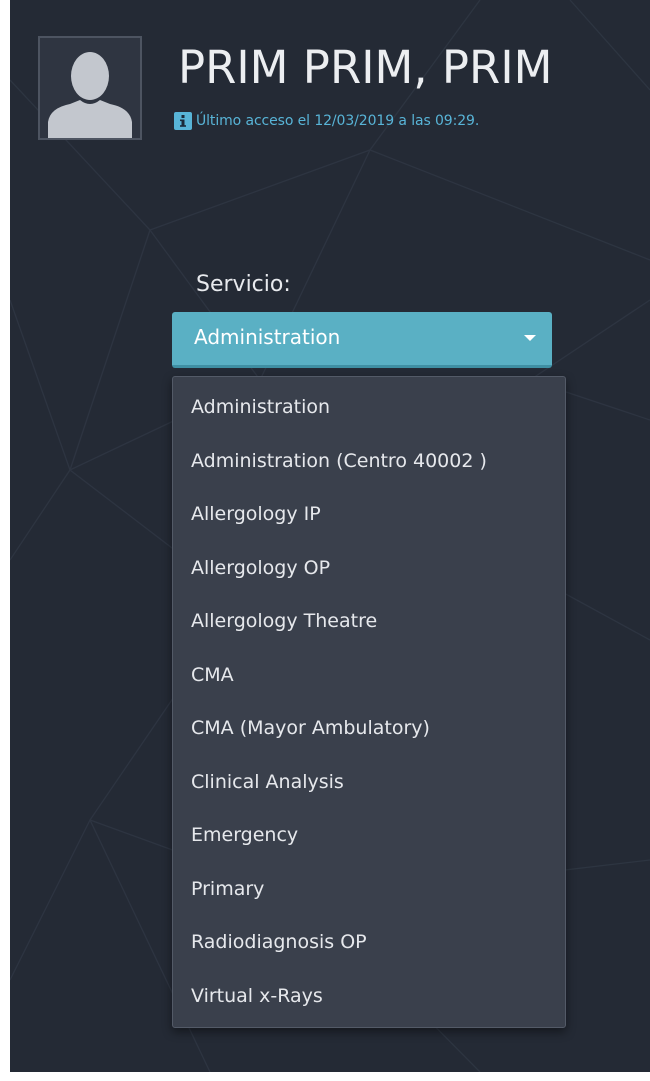 The width and height of the screenshot is (650, 1081). I want to click on service-option-virtual-x-rays: Virtual x-Rays, so click(369, 997).